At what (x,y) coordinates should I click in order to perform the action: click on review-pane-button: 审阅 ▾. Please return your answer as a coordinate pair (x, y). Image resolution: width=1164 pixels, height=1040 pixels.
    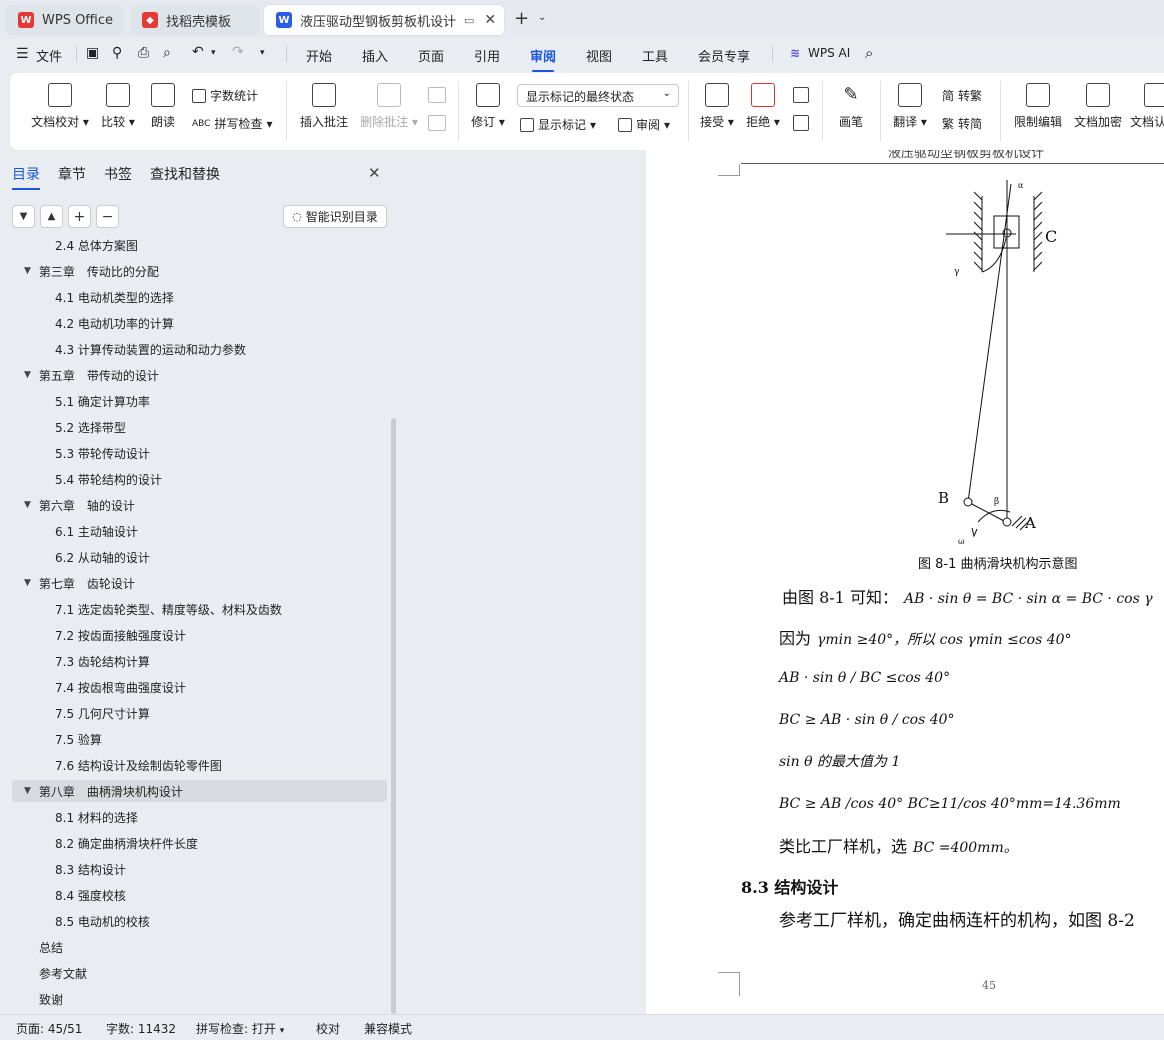
    Looking at the image, I should click on (644, 124).